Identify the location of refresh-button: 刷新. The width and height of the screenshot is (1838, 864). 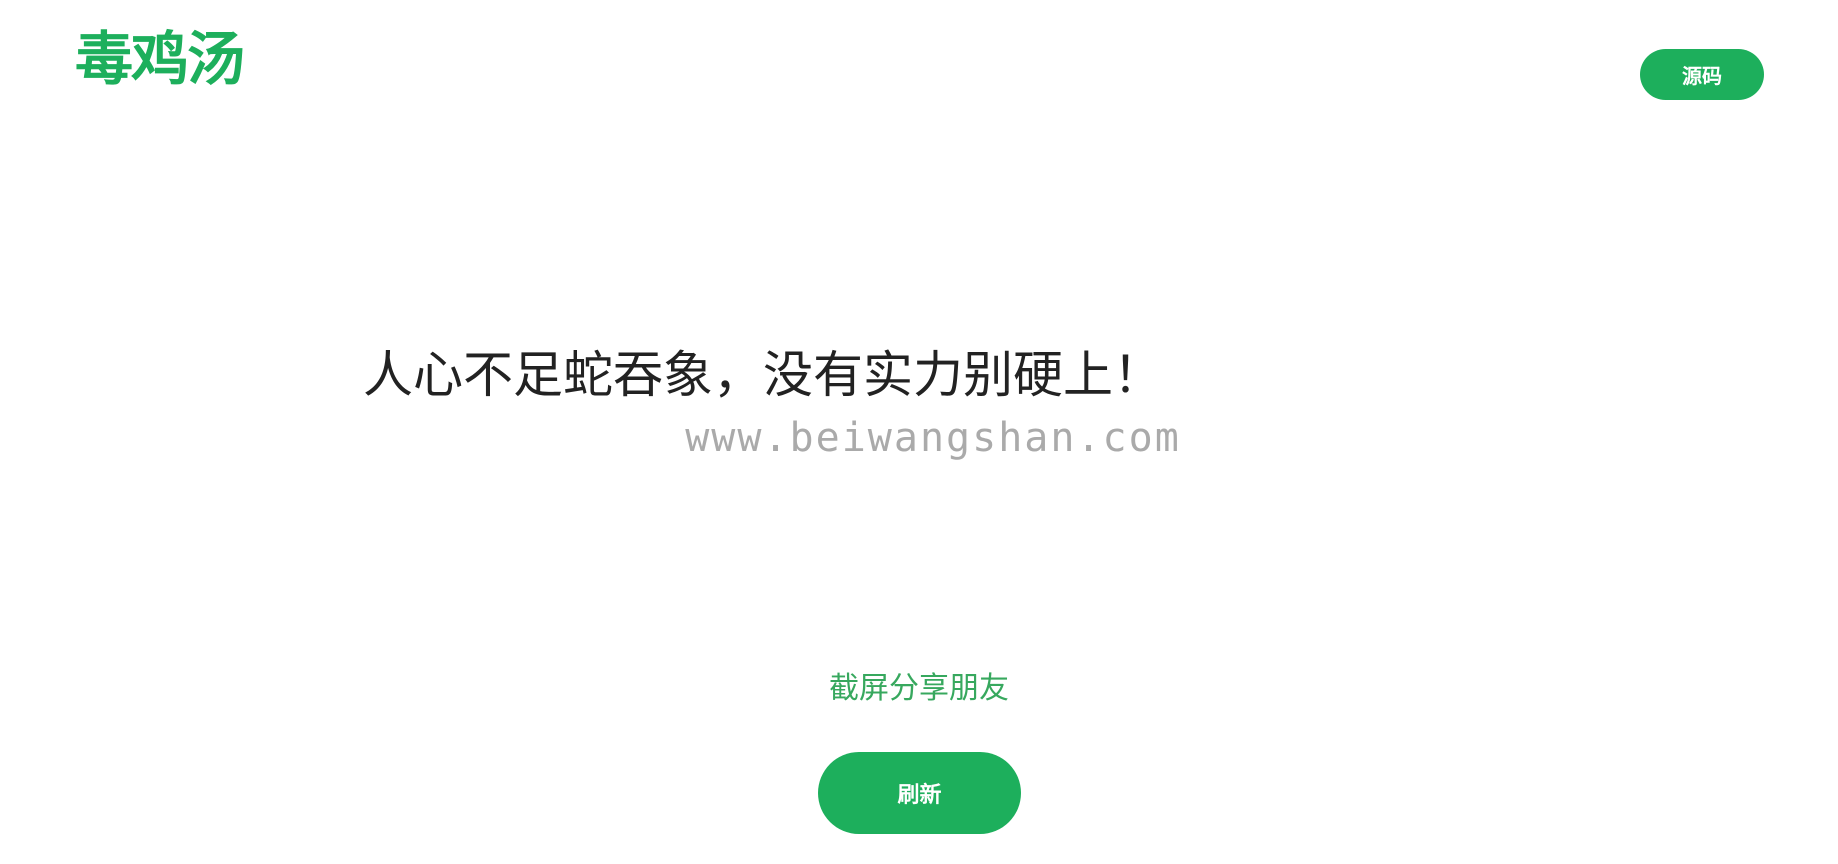
(919, 793).